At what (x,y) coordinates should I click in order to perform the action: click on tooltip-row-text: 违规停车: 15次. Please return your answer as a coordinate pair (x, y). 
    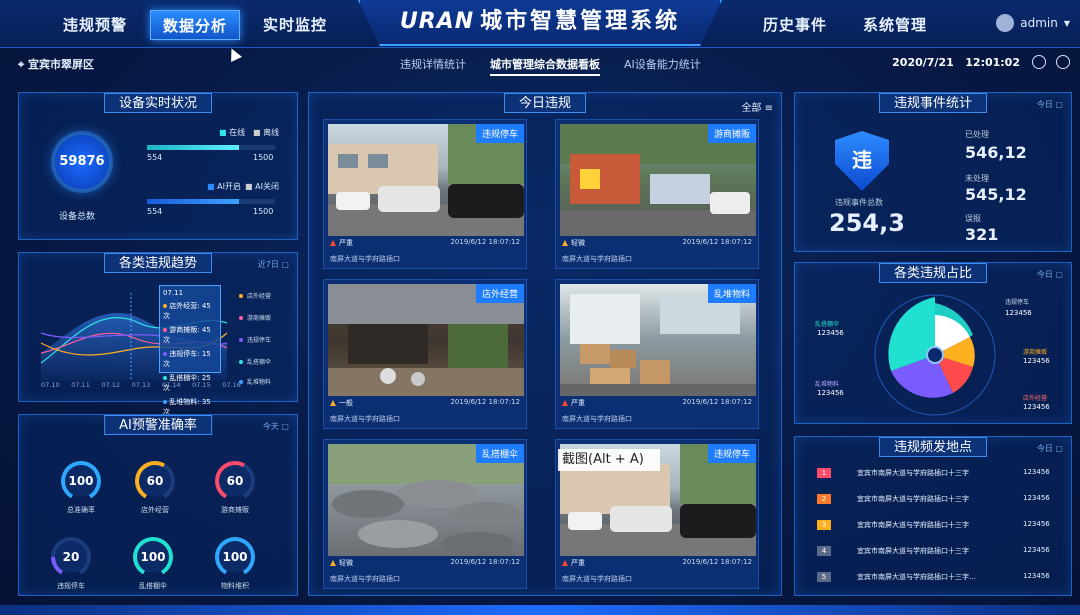
    Looking at the image, I should click on (187, 359).